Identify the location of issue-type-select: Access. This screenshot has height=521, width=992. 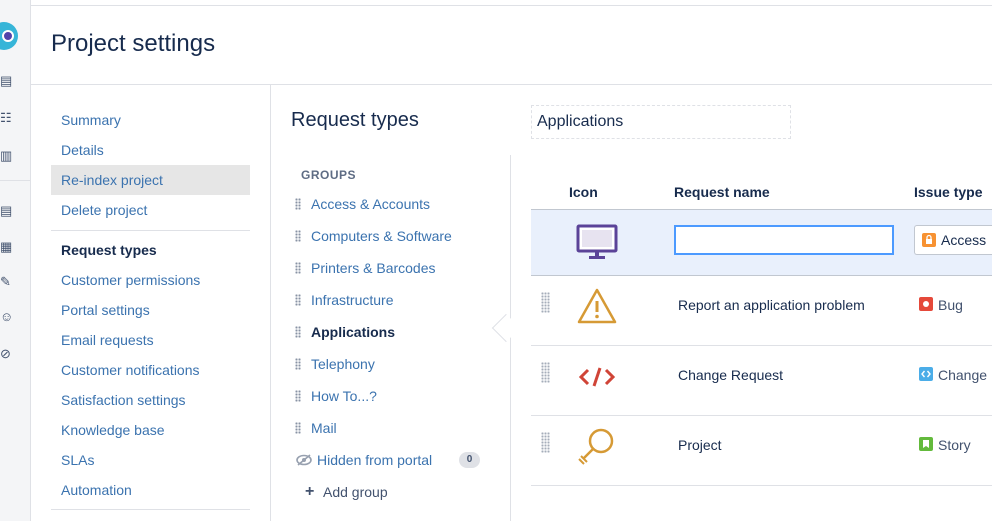
(953, 240).